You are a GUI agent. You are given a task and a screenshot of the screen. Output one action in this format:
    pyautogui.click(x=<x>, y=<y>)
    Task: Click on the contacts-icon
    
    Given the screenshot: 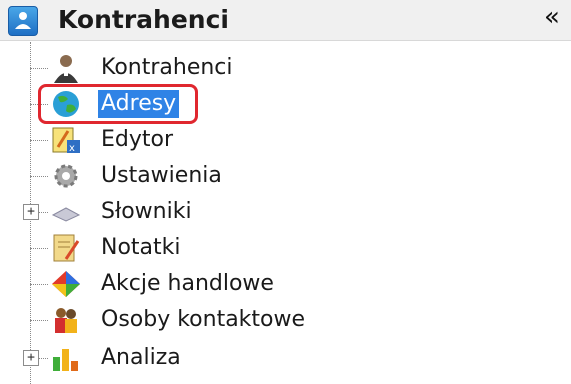 What is the action you would take?
    pyautogui.click(x=66, y=320)
    